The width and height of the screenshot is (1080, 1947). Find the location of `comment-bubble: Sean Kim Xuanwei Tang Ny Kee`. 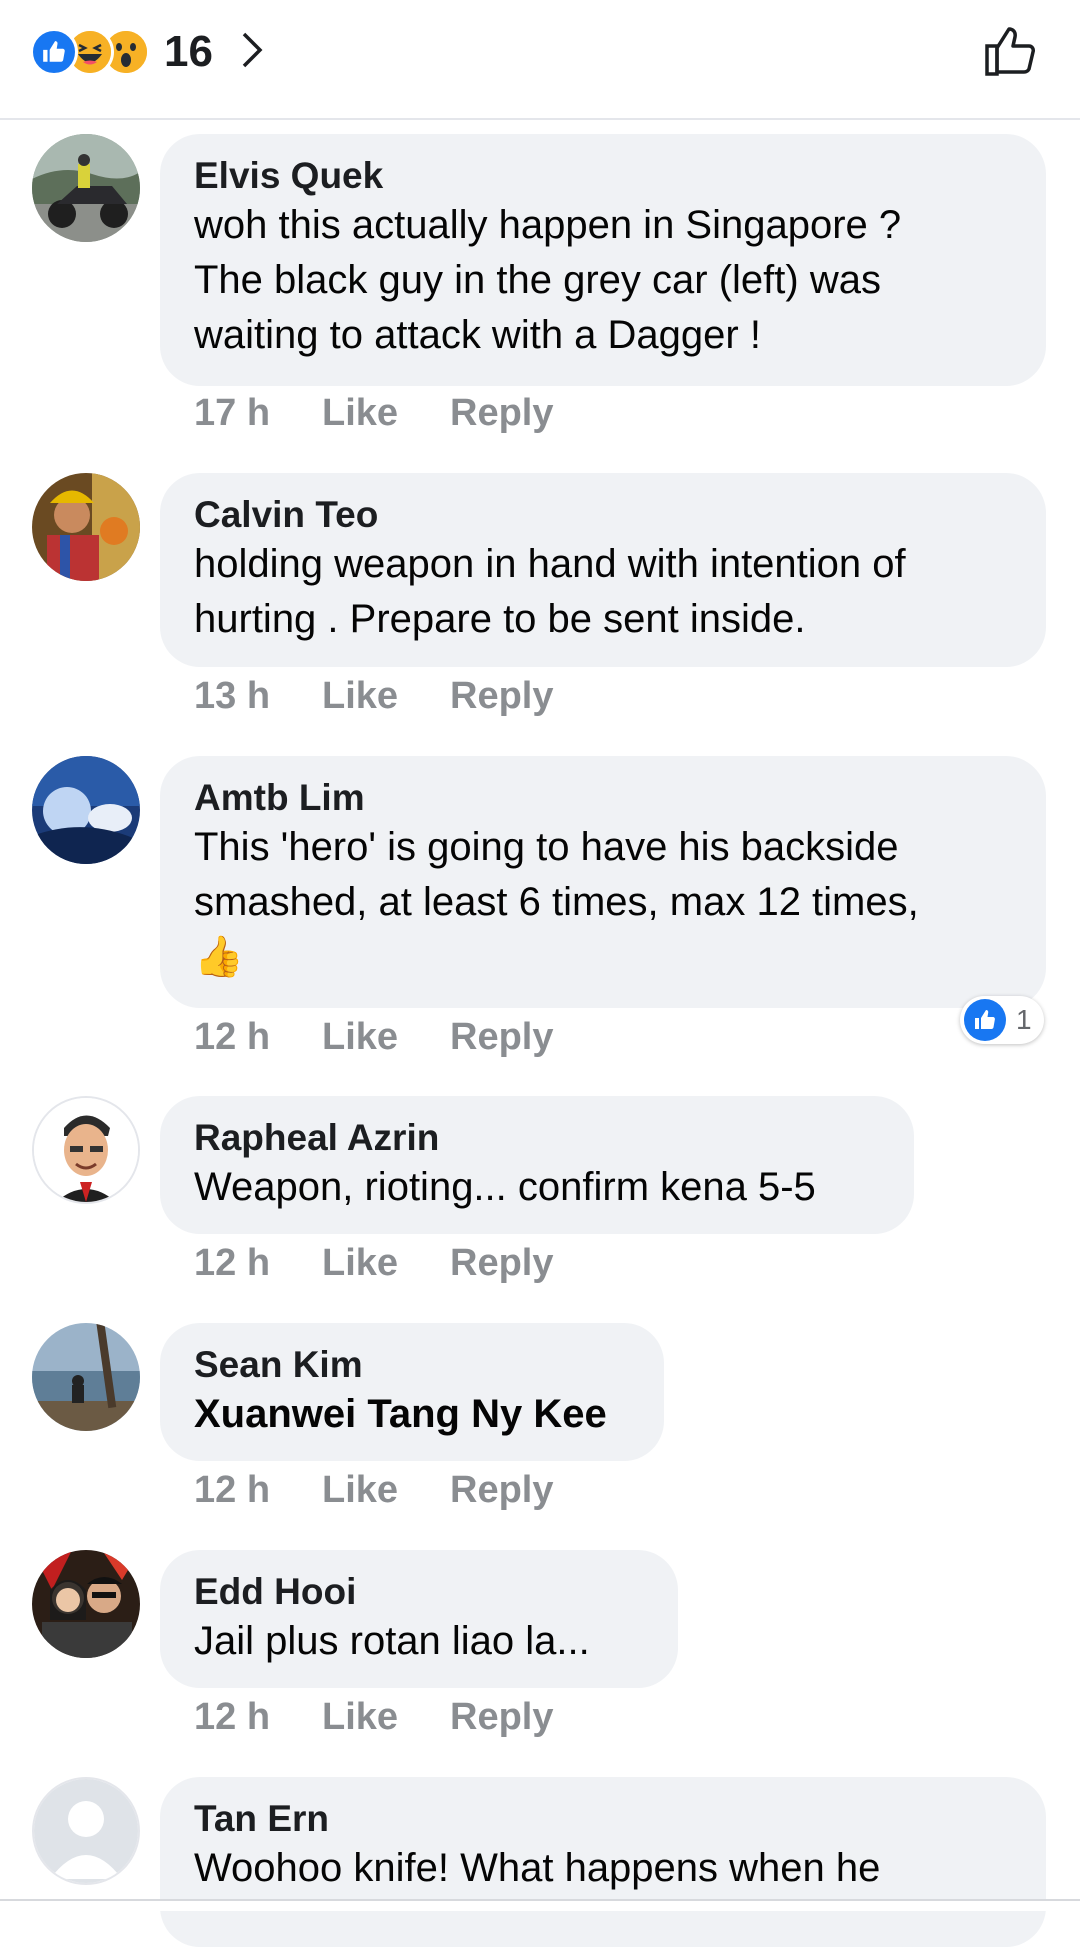

comment-bubble: Sean Kim Xuanwei Tang Ny Kee is located at coordinates (412, 1392).